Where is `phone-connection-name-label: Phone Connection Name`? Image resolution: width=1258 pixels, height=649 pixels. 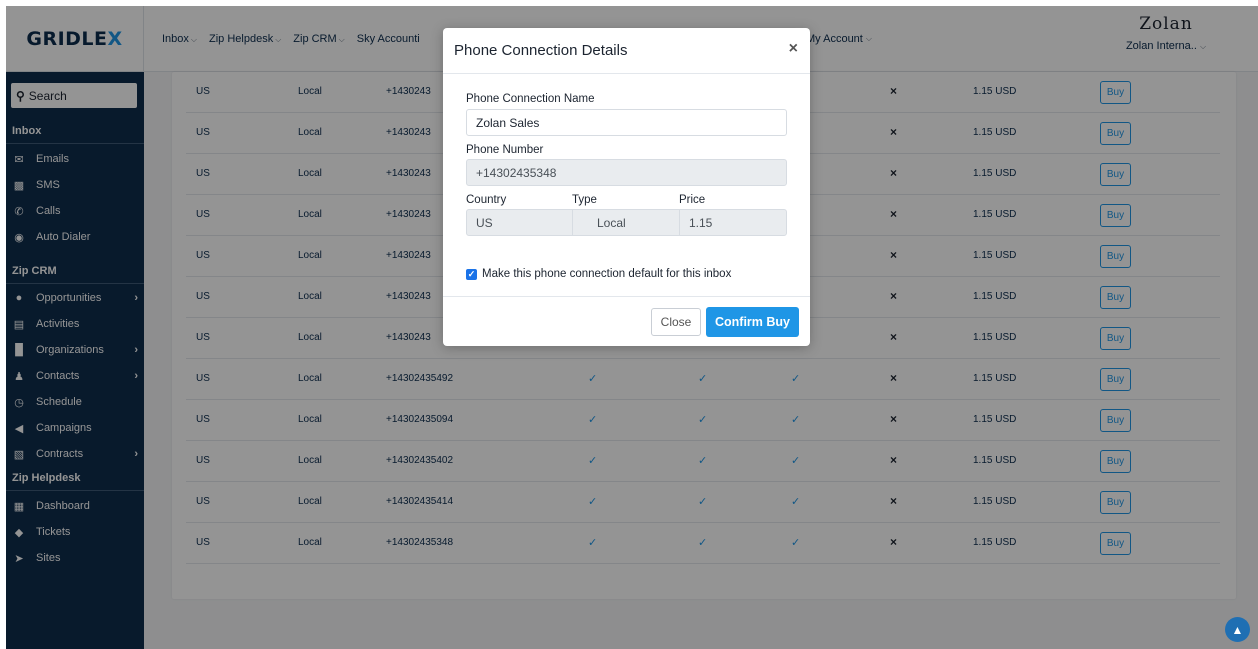 phone-connection-name-label: Phone Connection Name is located at coordinates (530, 99).